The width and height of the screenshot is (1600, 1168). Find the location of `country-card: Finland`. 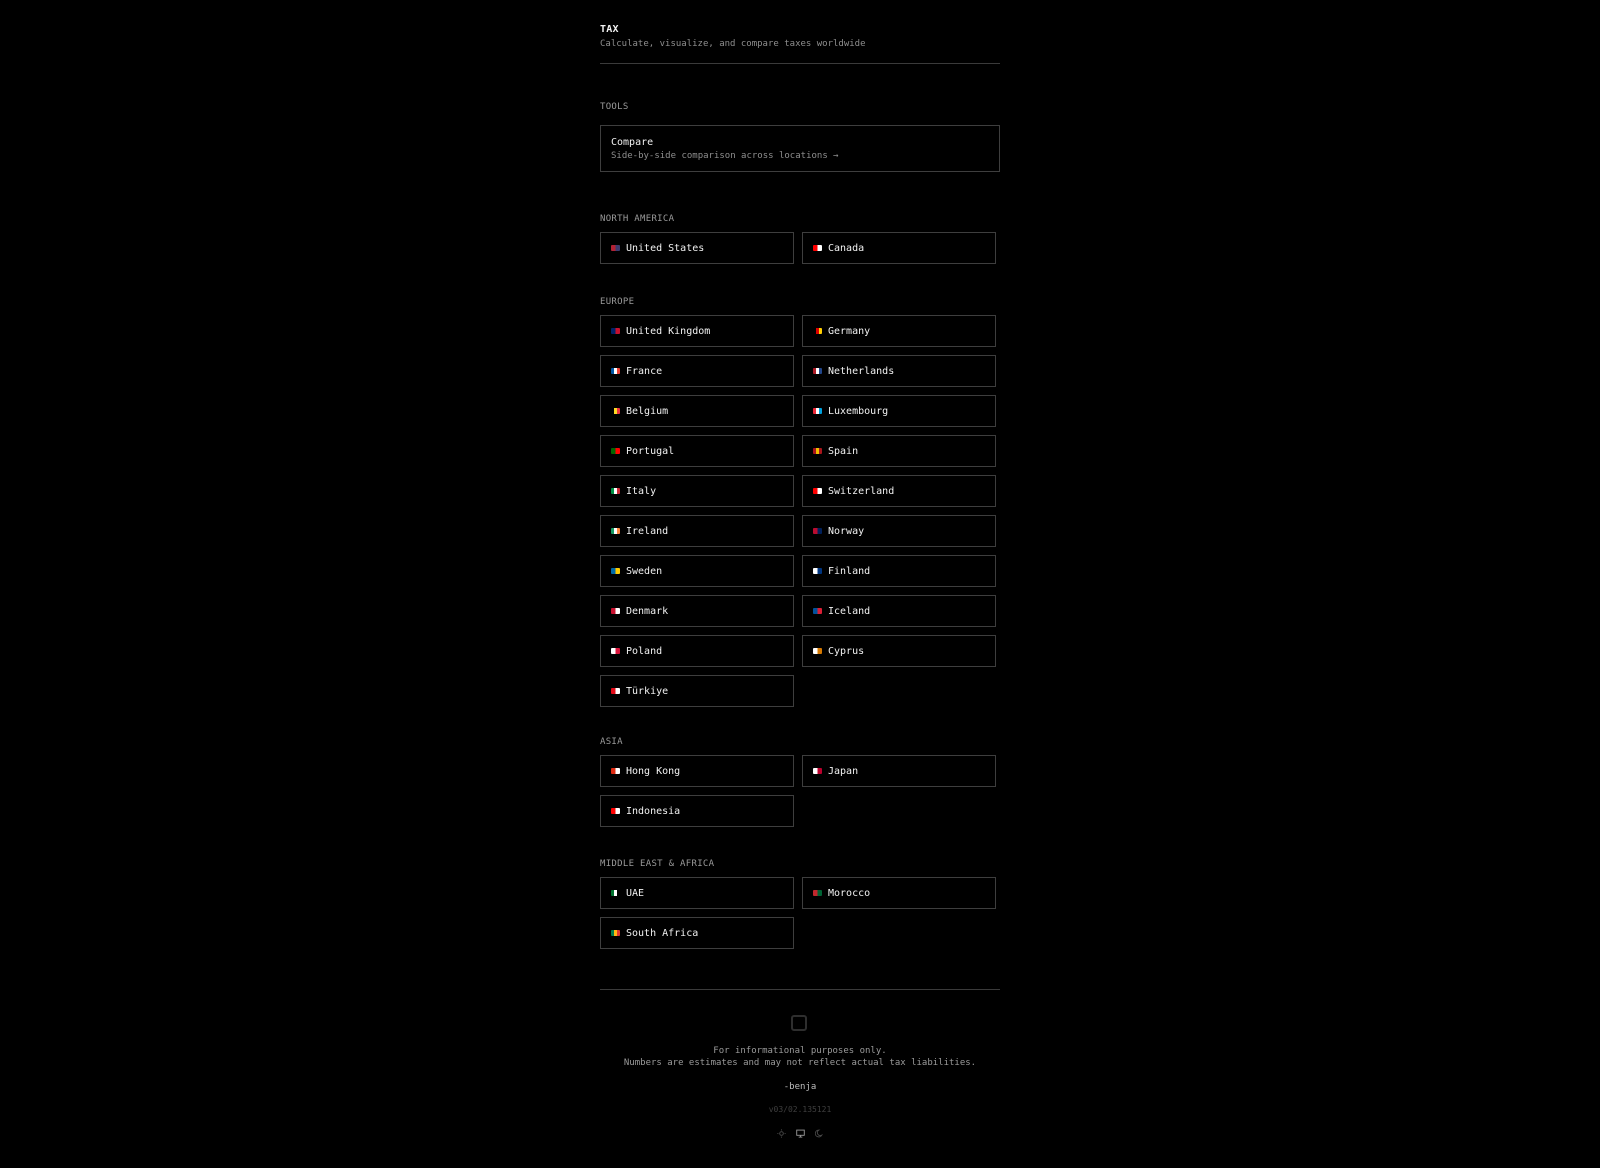

country-card: Finland is located at coordinates (899, 571).